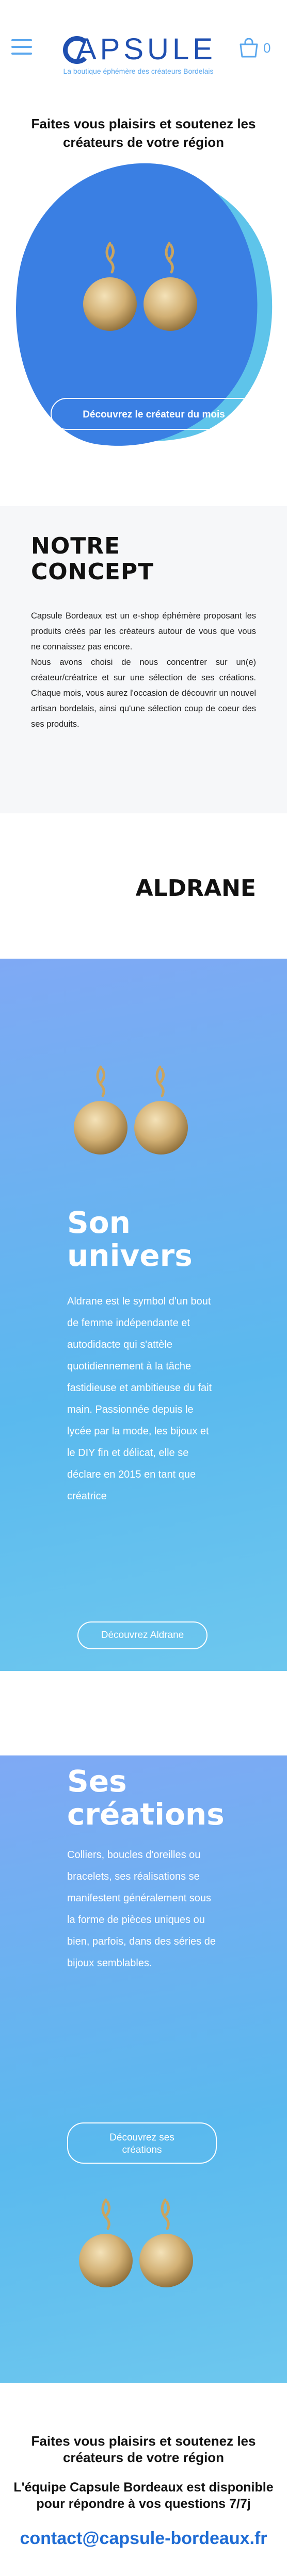 The width and height of the screenshot is (287, 2576). Describe the element at coordinates (142, 1635) in the screenshot. I see `discover-aldrane-button: Découvrez Aldrane` at that location.